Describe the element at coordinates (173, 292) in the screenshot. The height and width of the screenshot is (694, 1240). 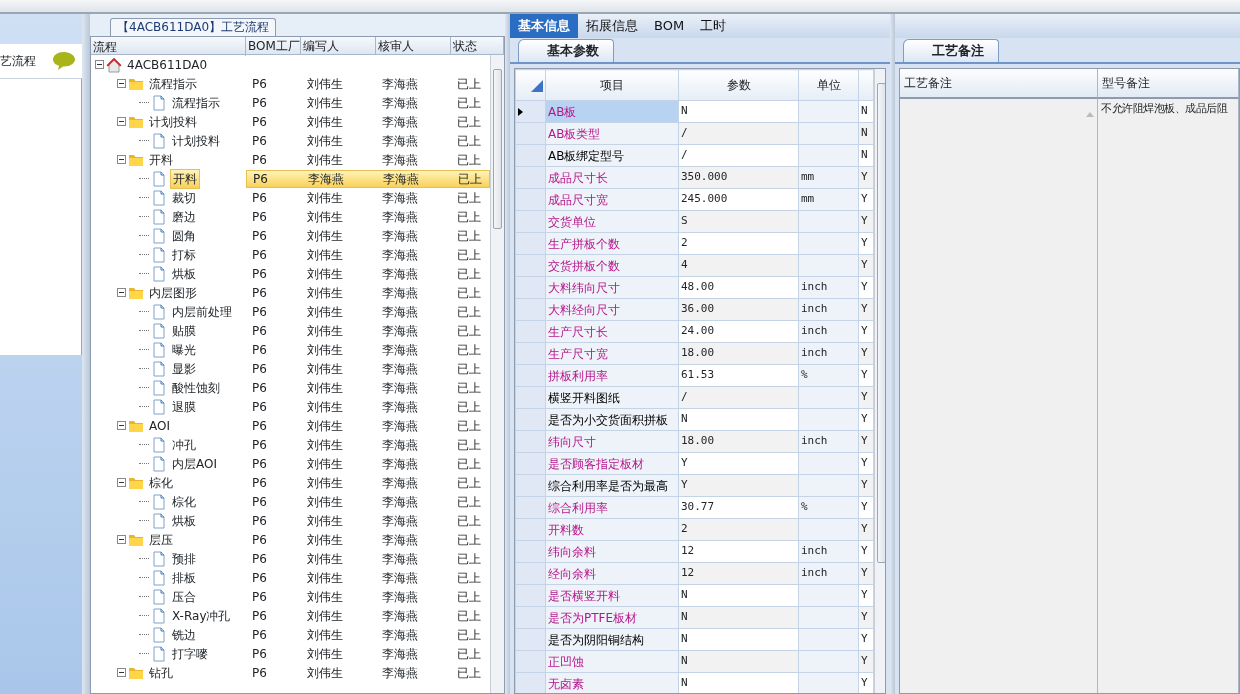
I see `tree-node-label: 内层图形` at that location.